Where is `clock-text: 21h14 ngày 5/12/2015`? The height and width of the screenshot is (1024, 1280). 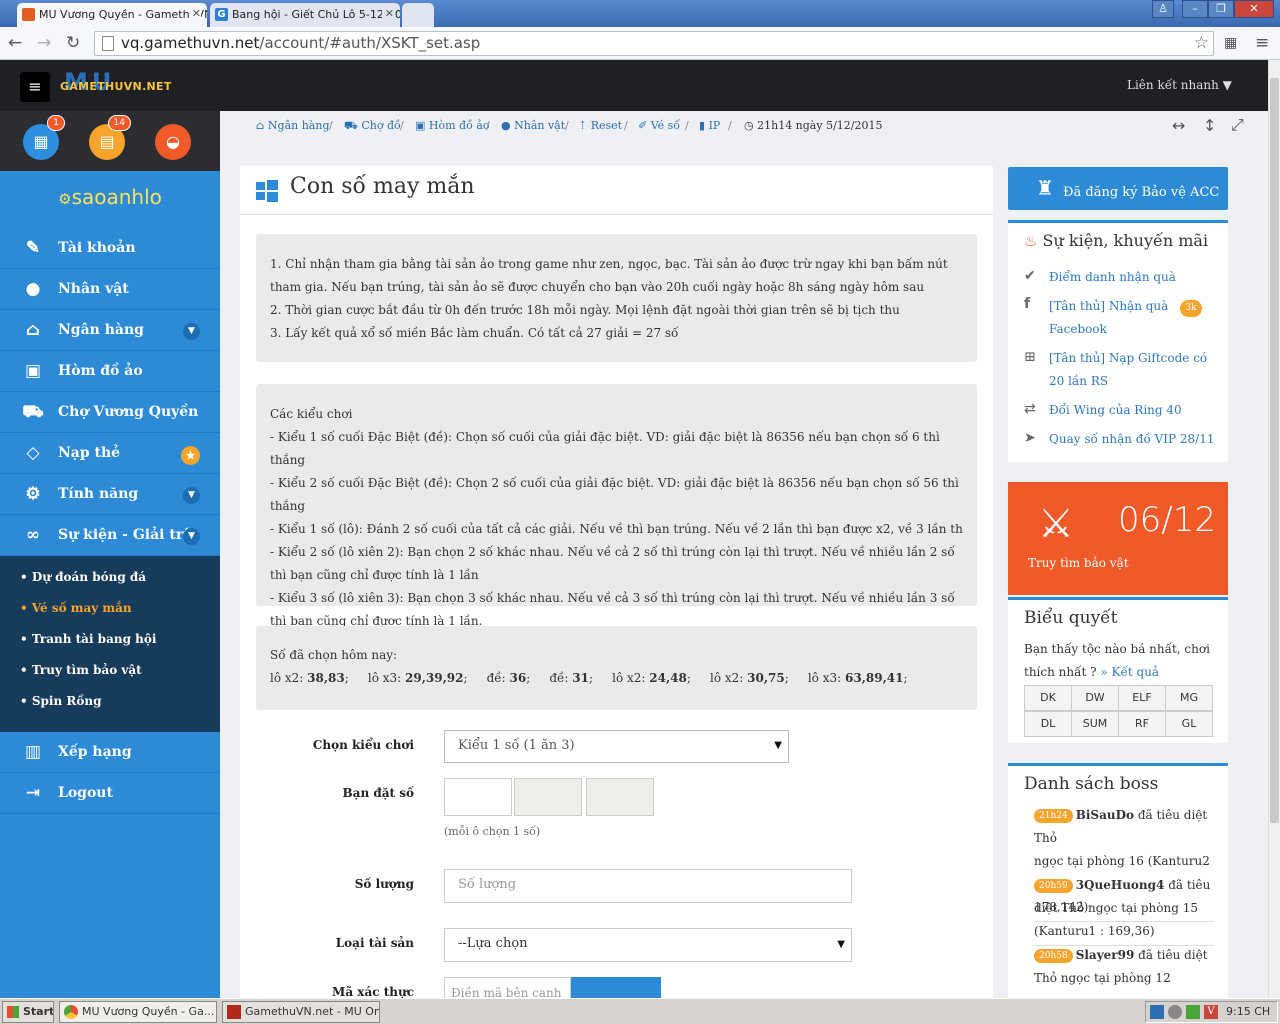
clock-text: 21h14 ngày 5/12/2015 is located at coordinates (820, 125).